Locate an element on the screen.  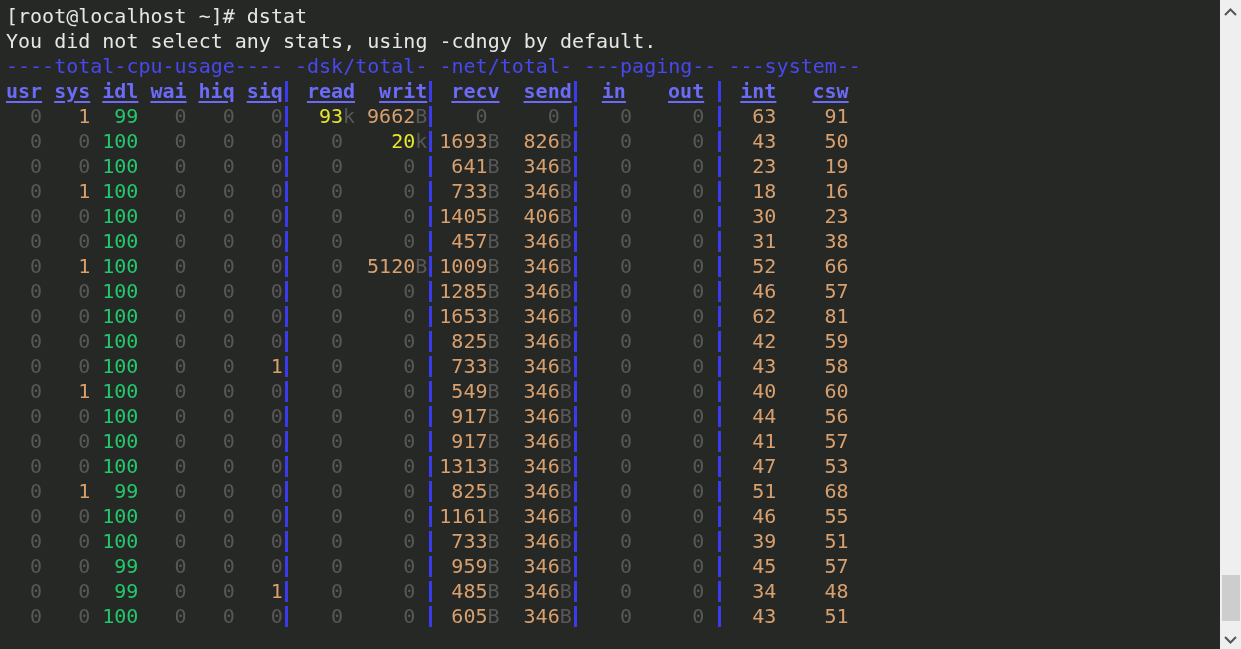
table-cell-text: 42 is located at coordinates (764, 341).